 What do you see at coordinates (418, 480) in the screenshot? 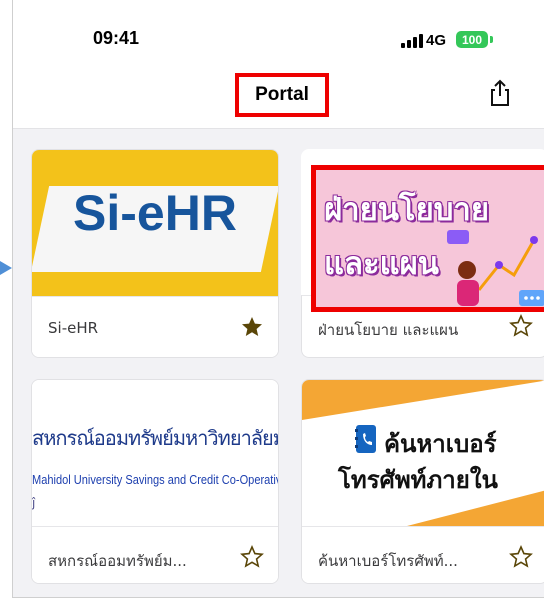
I see `phone-directory-title-line2: โทรศัพท์ภายใน` at bounding box center [418, 480].